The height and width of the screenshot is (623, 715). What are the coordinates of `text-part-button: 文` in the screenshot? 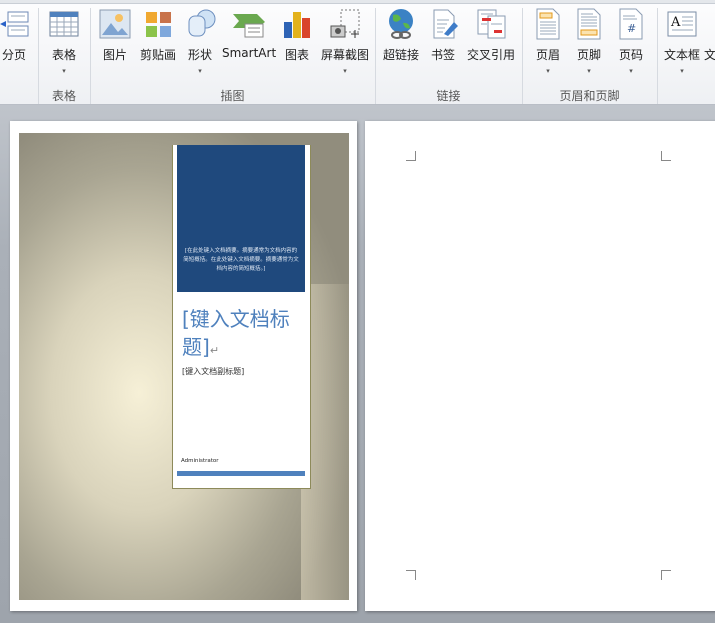 It's located at (709, 43).